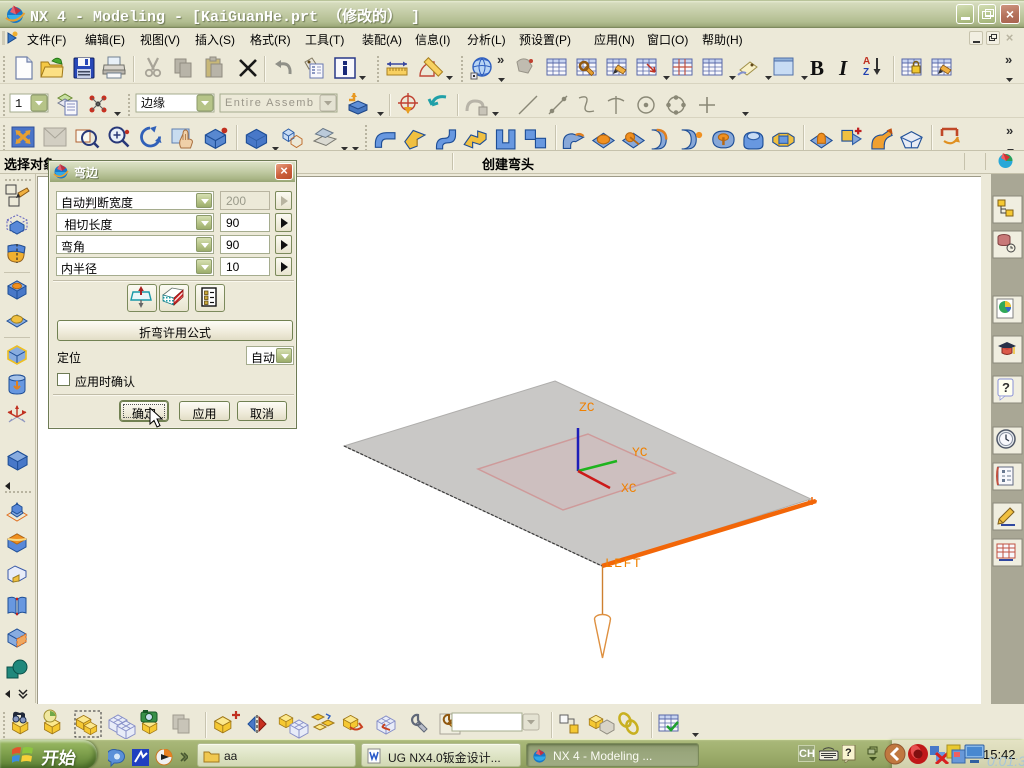  What do you see at coordinates (623, 563) in the screenshot?
I see `svg-text: LEFT` at bounding box center [623, 563].